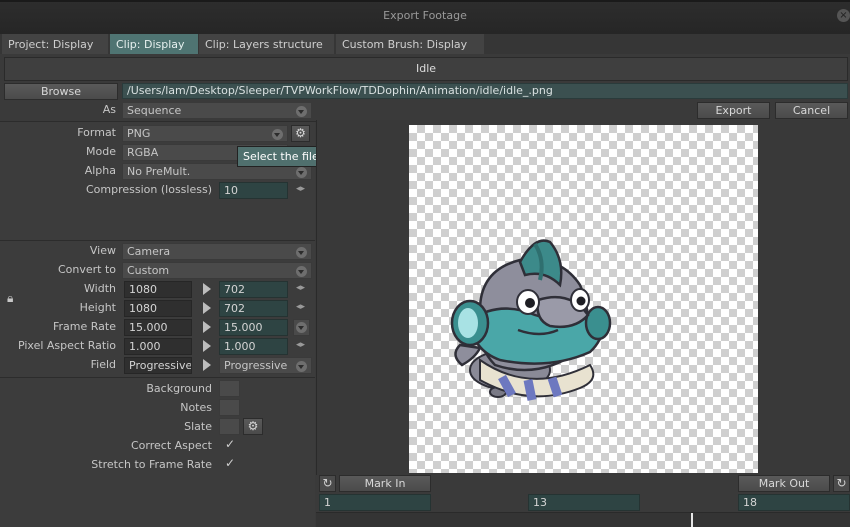 Image resolution: width=850 pixels, height=527 pixels. Describe the element at coordinates (426, 69) in the screenshot. I see `clip-name: Idle` at that location.